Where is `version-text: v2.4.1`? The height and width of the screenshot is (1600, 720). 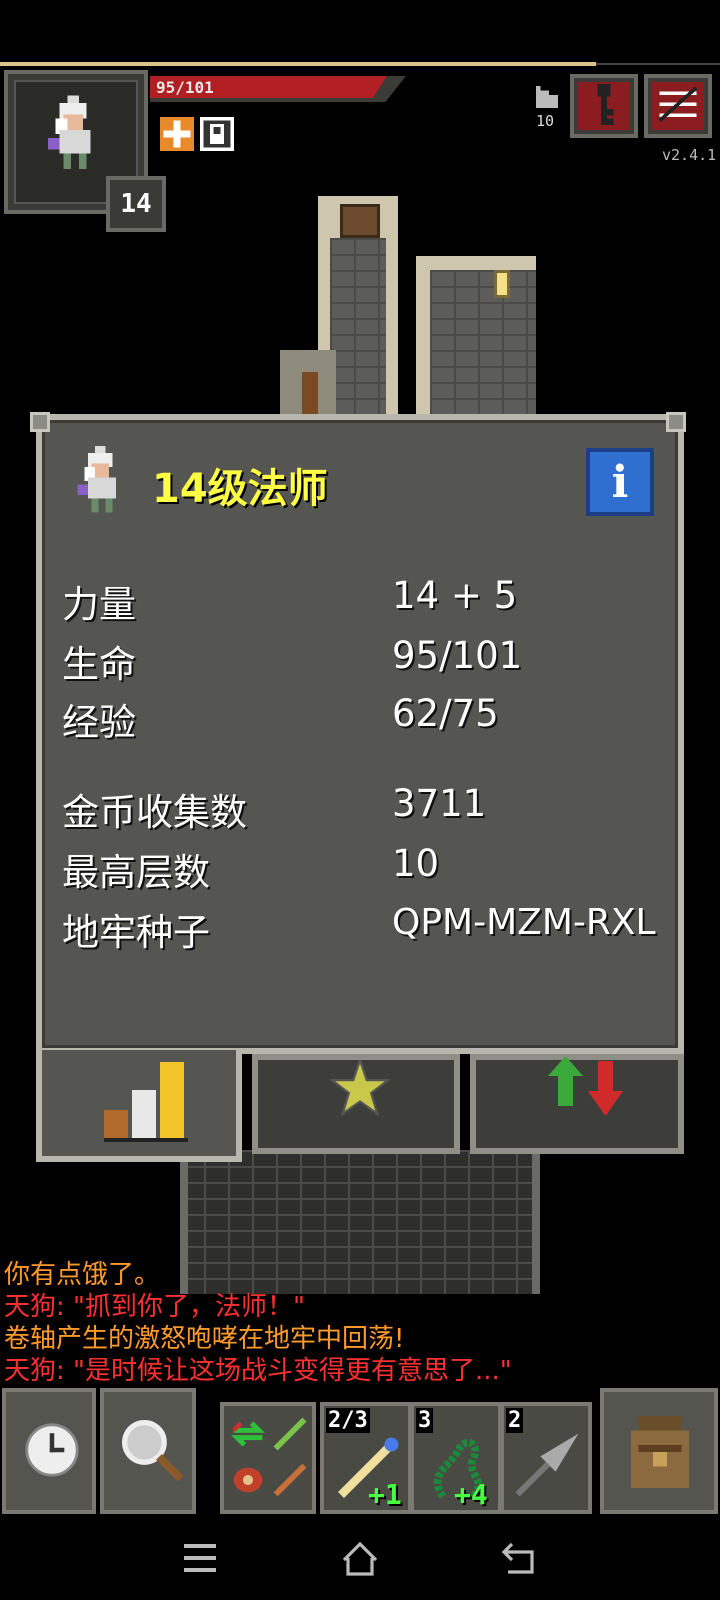 version-text: v2.4.1 is located at coordinates (689, 155).